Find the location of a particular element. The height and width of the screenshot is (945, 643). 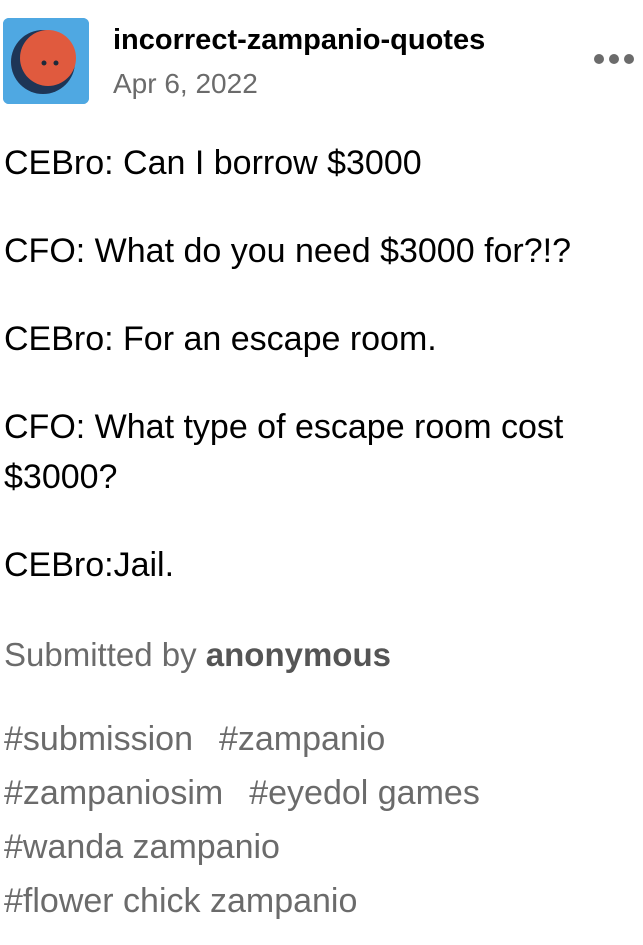

post-header: incorrect-zampanio-quotes Apr 6, 2022 is located at coordinates (321, 55).